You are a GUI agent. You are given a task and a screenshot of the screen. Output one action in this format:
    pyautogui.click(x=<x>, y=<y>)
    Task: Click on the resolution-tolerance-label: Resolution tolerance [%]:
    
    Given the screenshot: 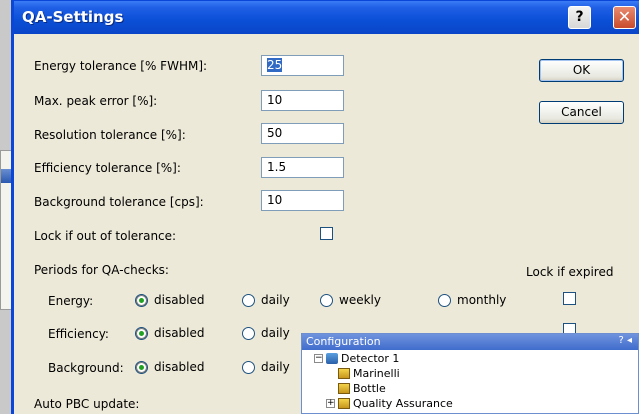 What is the action you would take?
    pyautogui.click(x=110, y=135)
    